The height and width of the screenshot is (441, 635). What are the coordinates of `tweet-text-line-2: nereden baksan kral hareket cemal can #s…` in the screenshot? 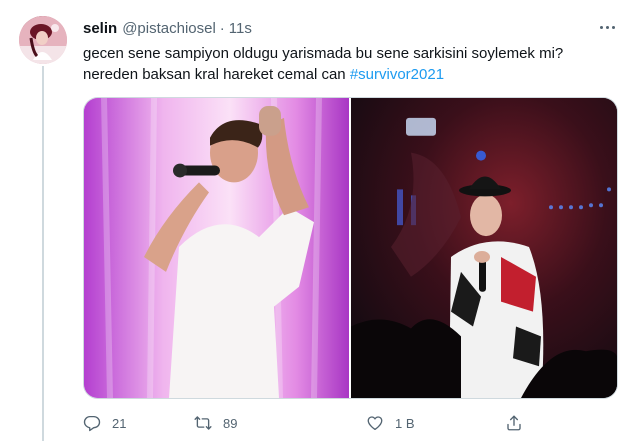 It's located at (348, 74).